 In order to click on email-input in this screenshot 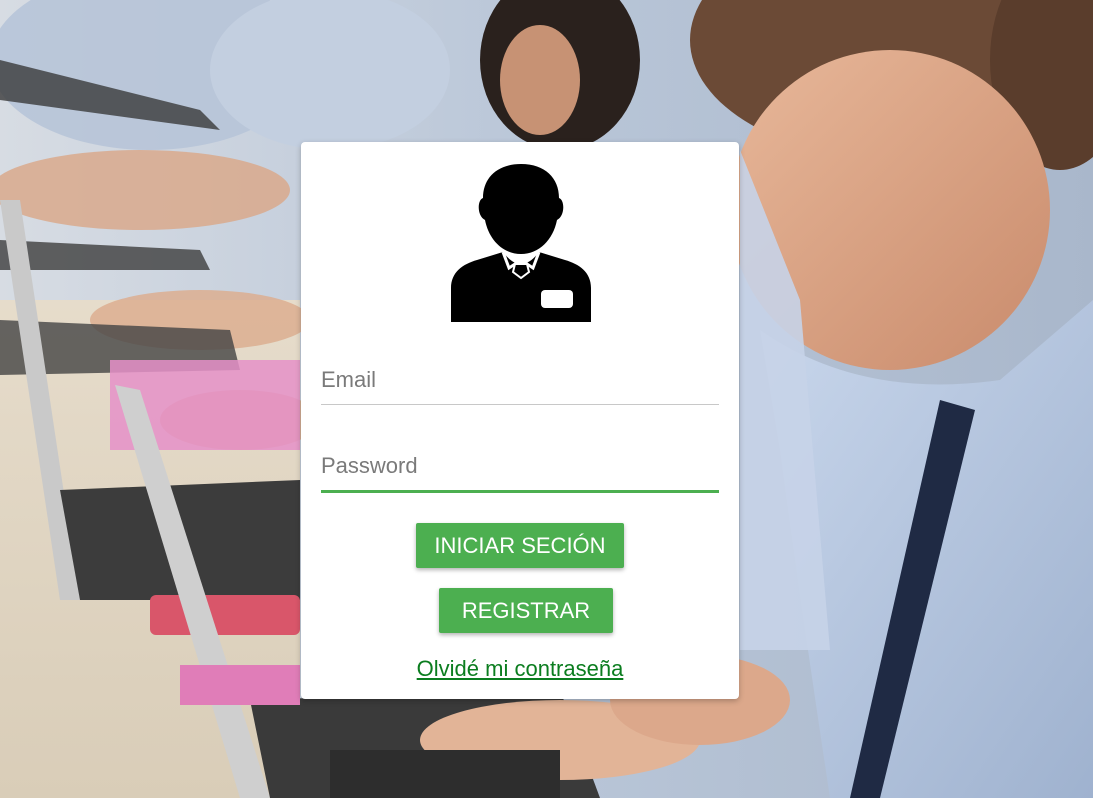, I will do `click(520, 384)`.